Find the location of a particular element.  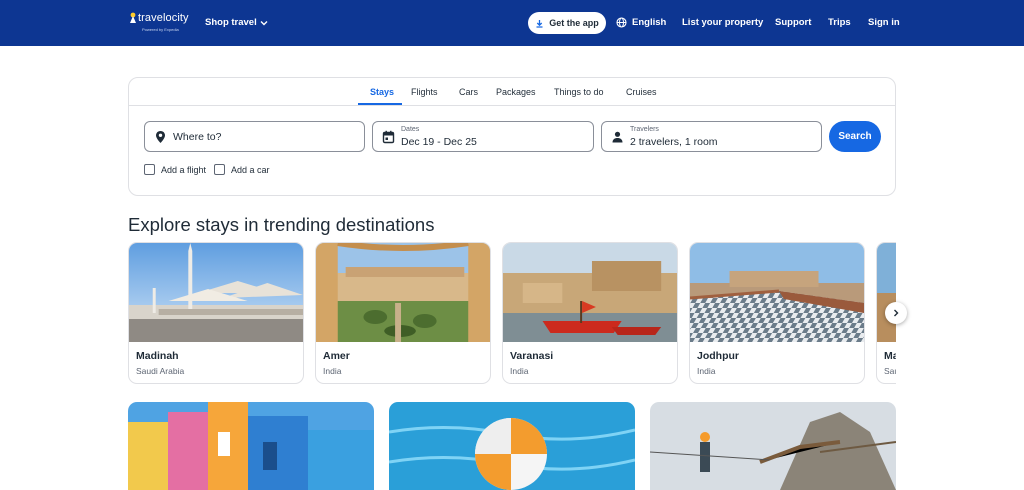

calendar-icon is located at coordinates (388, 137).